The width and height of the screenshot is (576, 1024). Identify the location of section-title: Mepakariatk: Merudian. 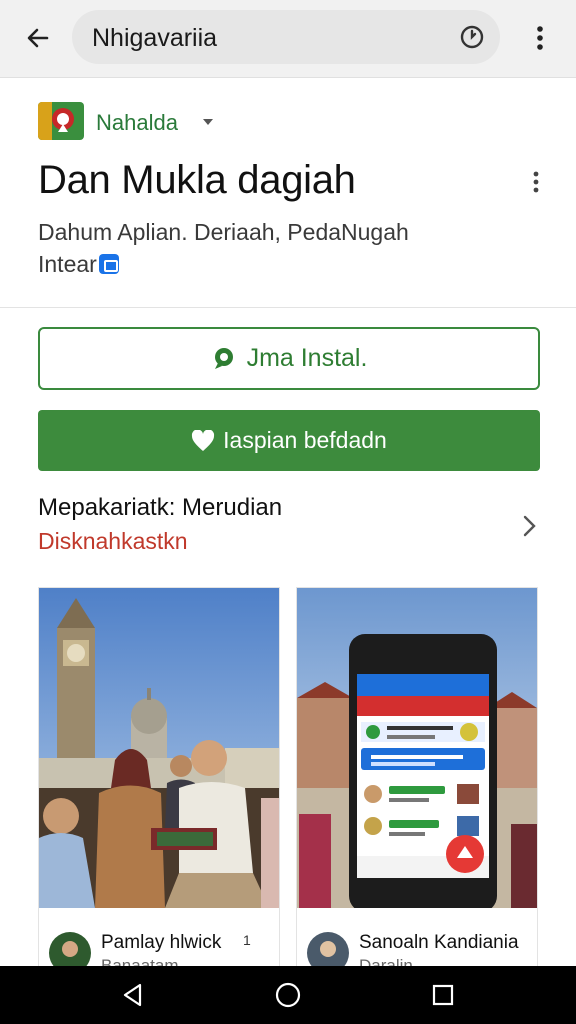
(160, 507).